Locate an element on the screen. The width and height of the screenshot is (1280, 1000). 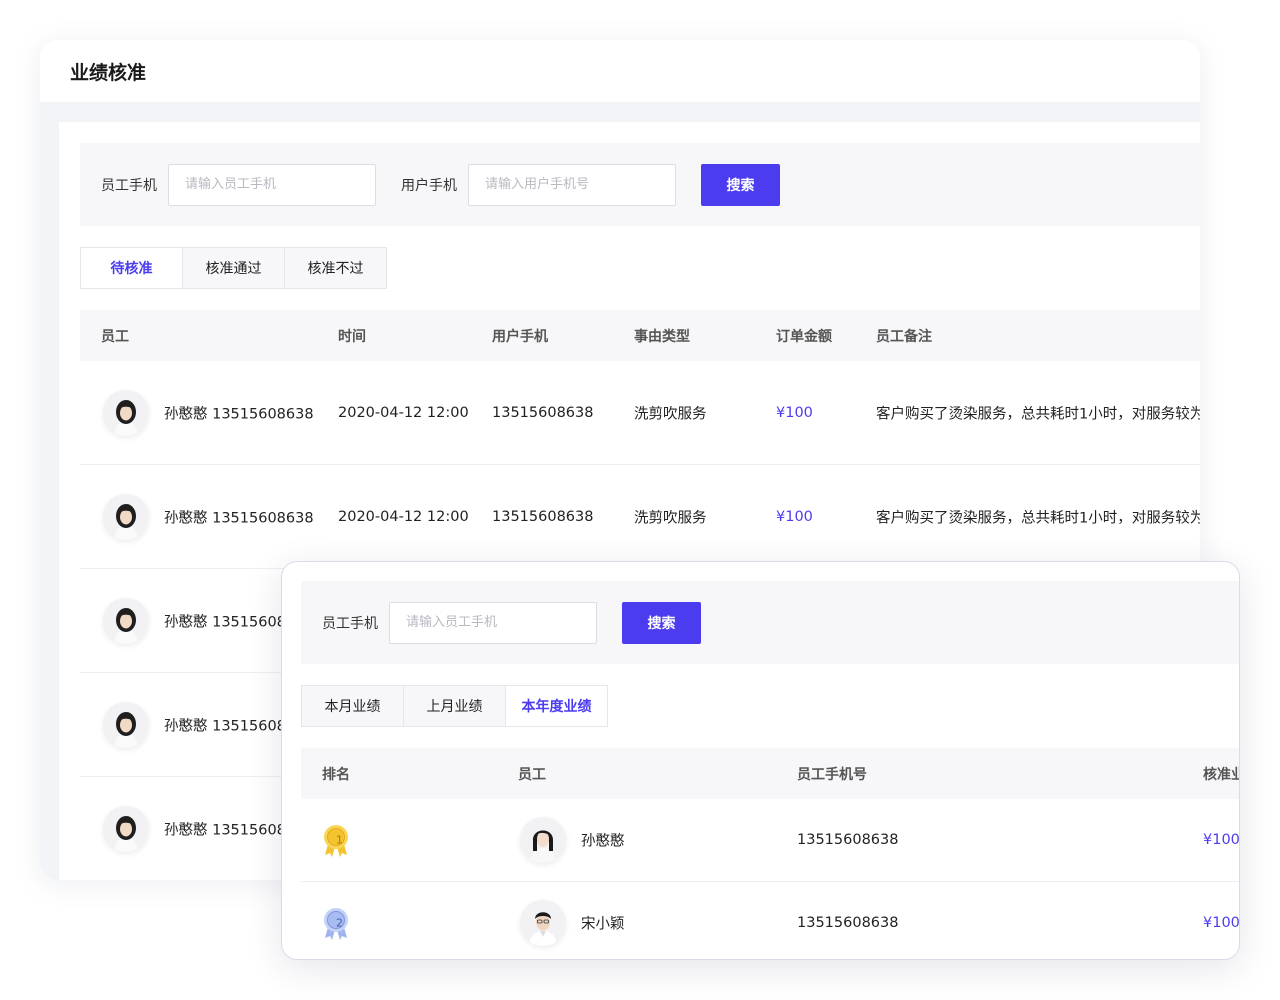
col-time: 时间 is located at coordinates (352, 336).